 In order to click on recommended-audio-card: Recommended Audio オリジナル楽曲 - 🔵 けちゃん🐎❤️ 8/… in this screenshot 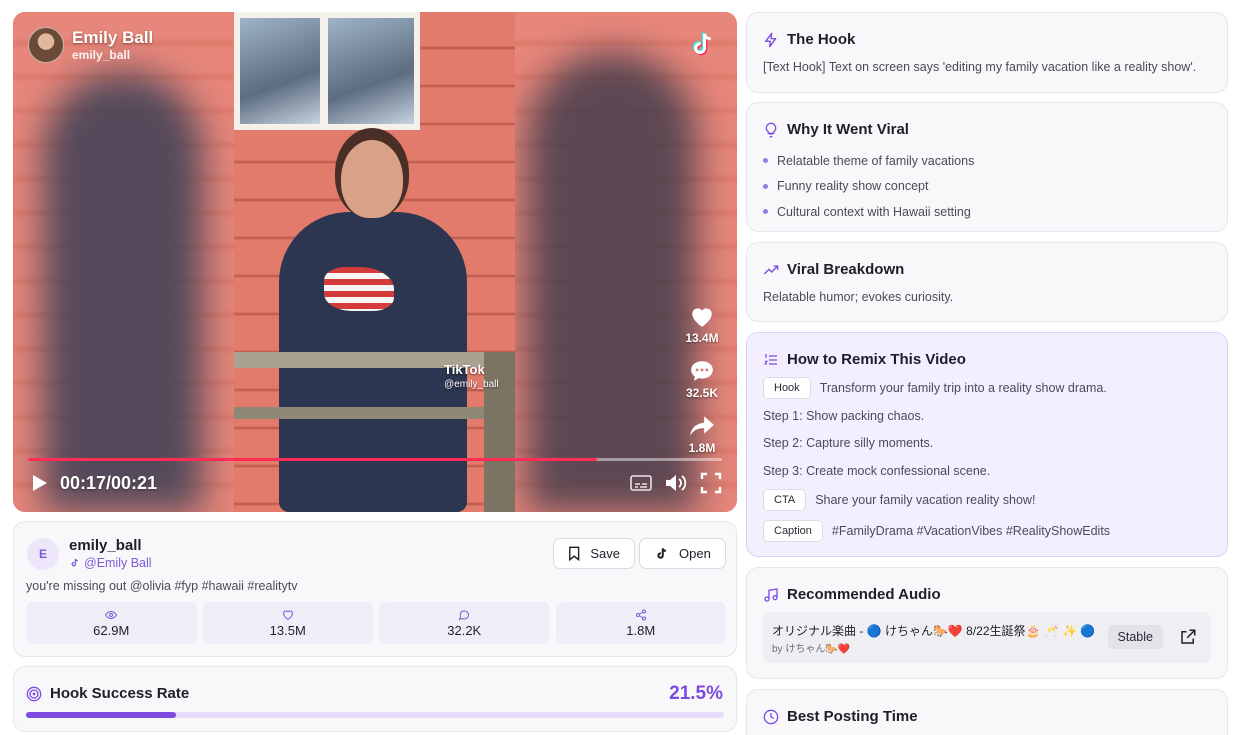, I will do `click(987, 623)`.